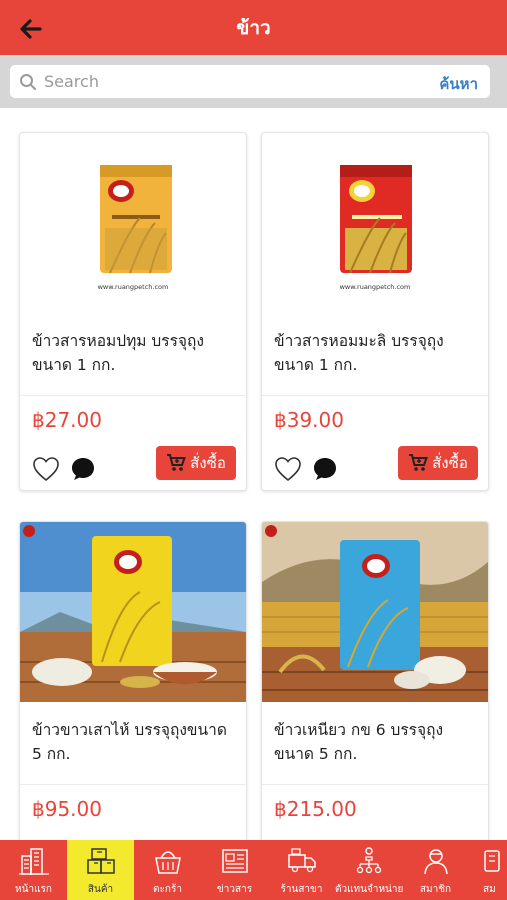 The image size is (507, 900). I want to click on more-icon, so click(492, 861).